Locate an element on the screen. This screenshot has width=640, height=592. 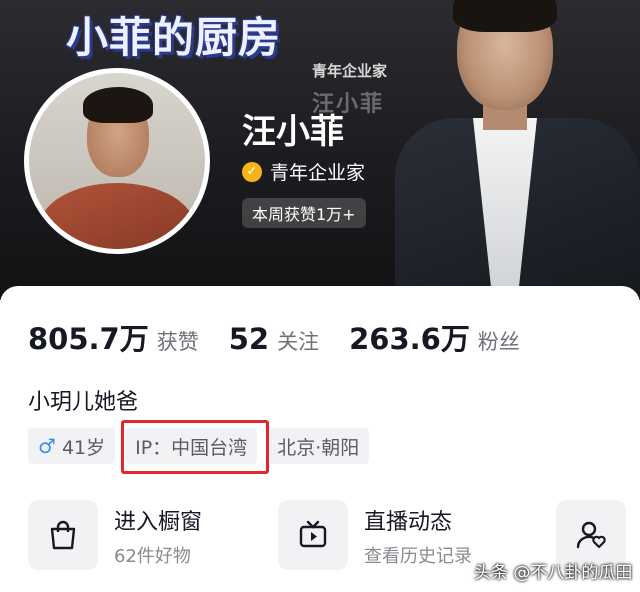
shopping-bag-icon is located at coordinates (63, 535).